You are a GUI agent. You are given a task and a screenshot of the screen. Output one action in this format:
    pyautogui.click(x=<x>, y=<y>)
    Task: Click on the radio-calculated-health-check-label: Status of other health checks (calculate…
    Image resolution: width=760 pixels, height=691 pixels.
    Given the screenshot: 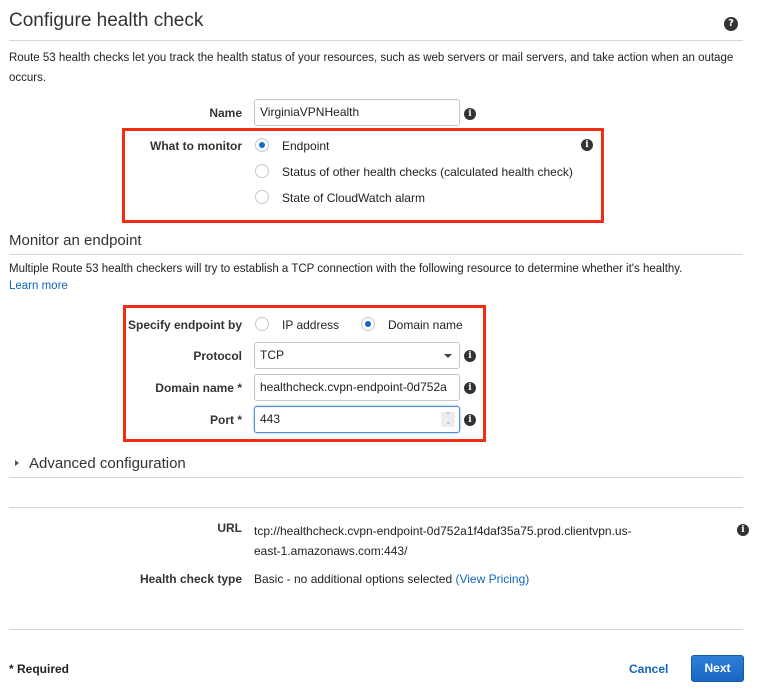 What is the action you would take?
    pyautogui.click(x=427, y=172)
    